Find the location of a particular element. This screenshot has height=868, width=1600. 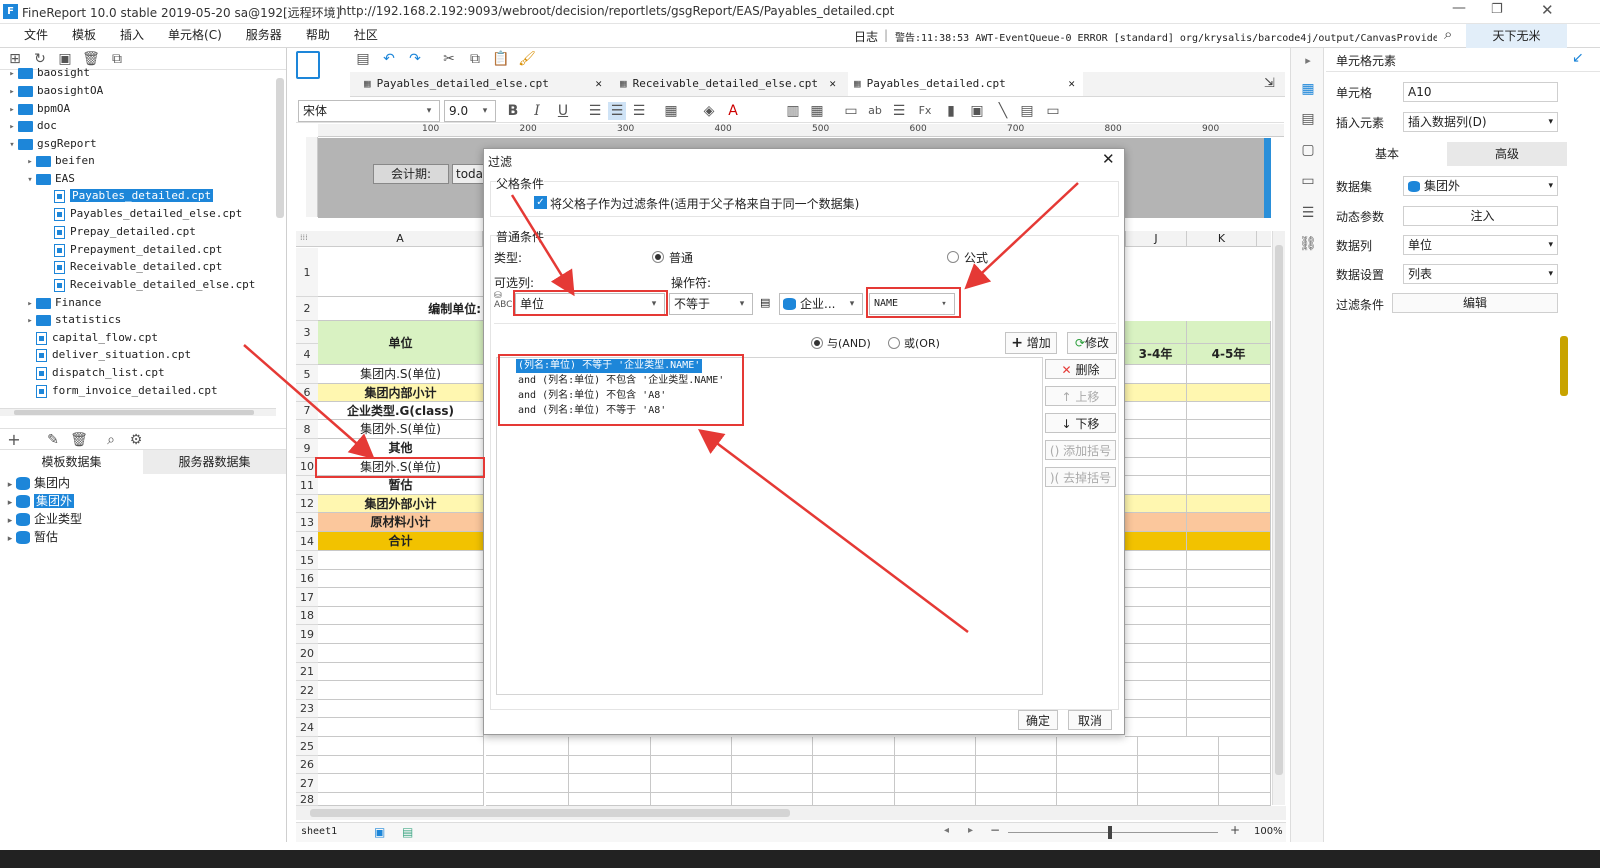

field-select: NAME ▾ is located at coordinates (912, 304).